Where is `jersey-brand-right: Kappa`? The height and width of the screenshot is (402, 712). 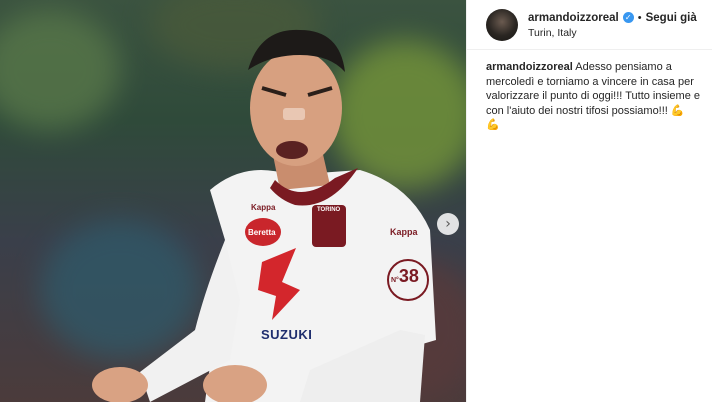 jersey-brand-right: Kappa is located at coordinates (404, 232).